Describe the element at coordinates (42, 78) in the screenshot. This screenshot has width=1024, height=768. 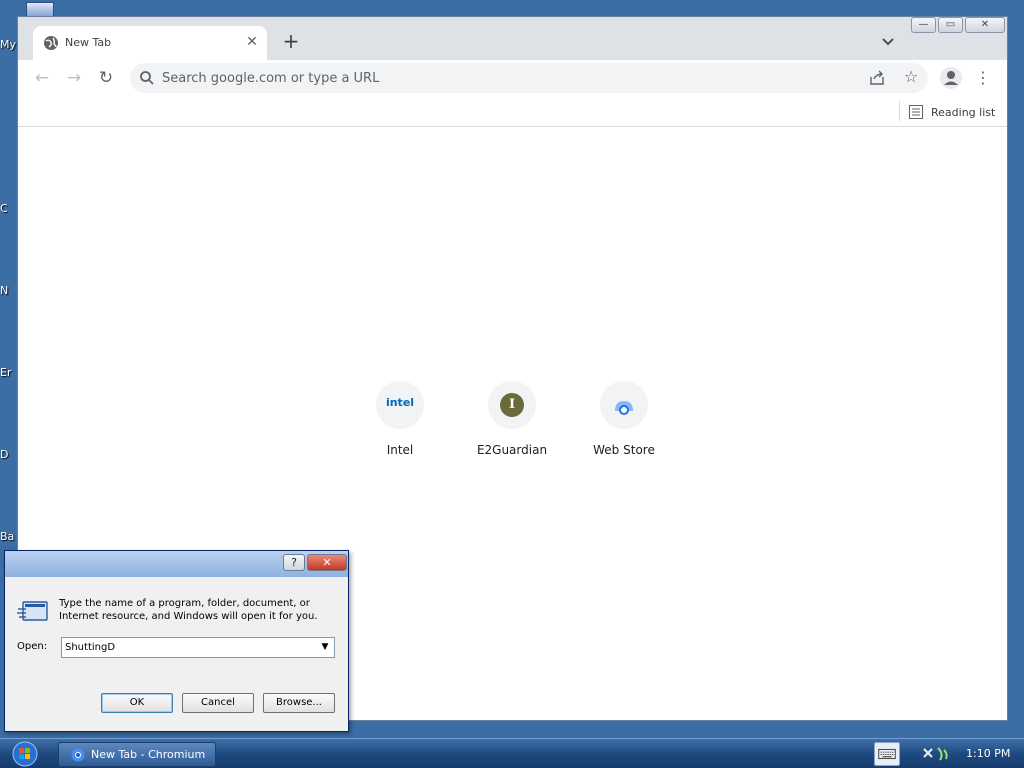
I see `back-button: ←` at that location.